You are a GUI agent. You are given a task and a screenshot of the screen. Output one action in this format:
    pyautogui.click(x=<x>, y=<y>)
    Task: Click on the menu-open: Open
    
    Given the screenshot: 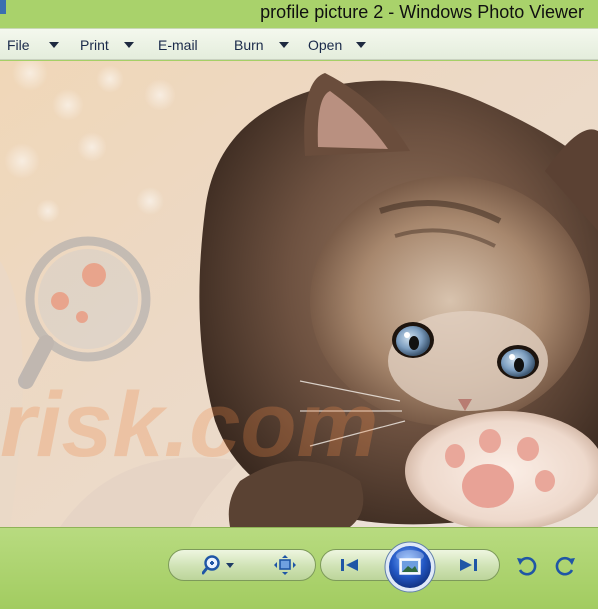 What is the action you would take?
    pyautogui.click(x=337, y=45)
    